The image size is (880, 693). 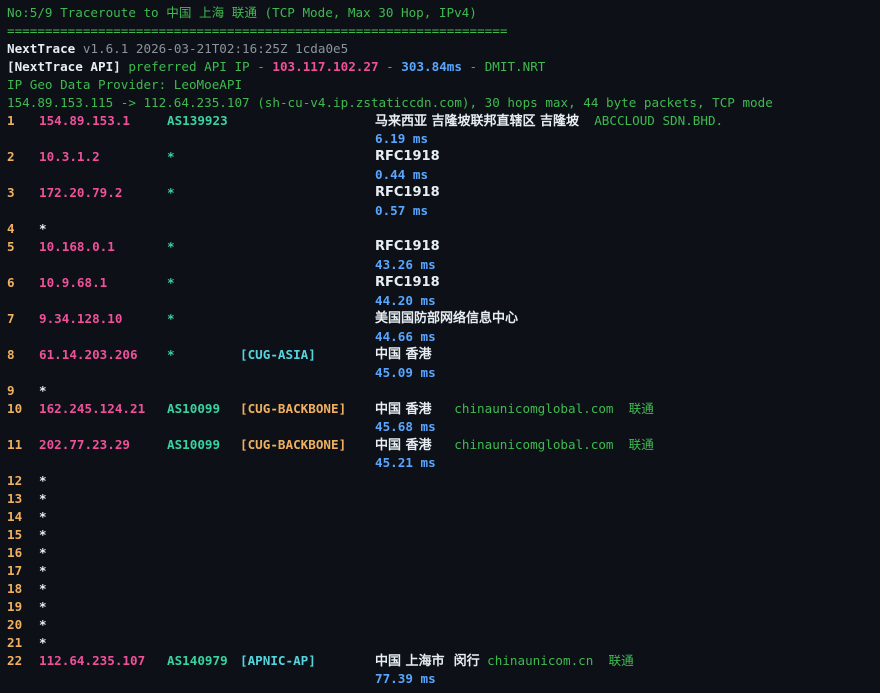 I want to click on hop-number: 16, so click(x=15, y=552).